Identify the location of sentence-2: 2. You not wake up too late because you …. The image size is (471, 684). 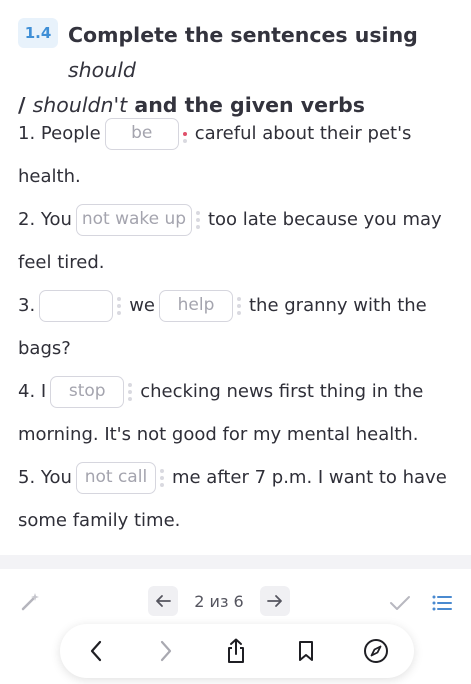
(238, 219).